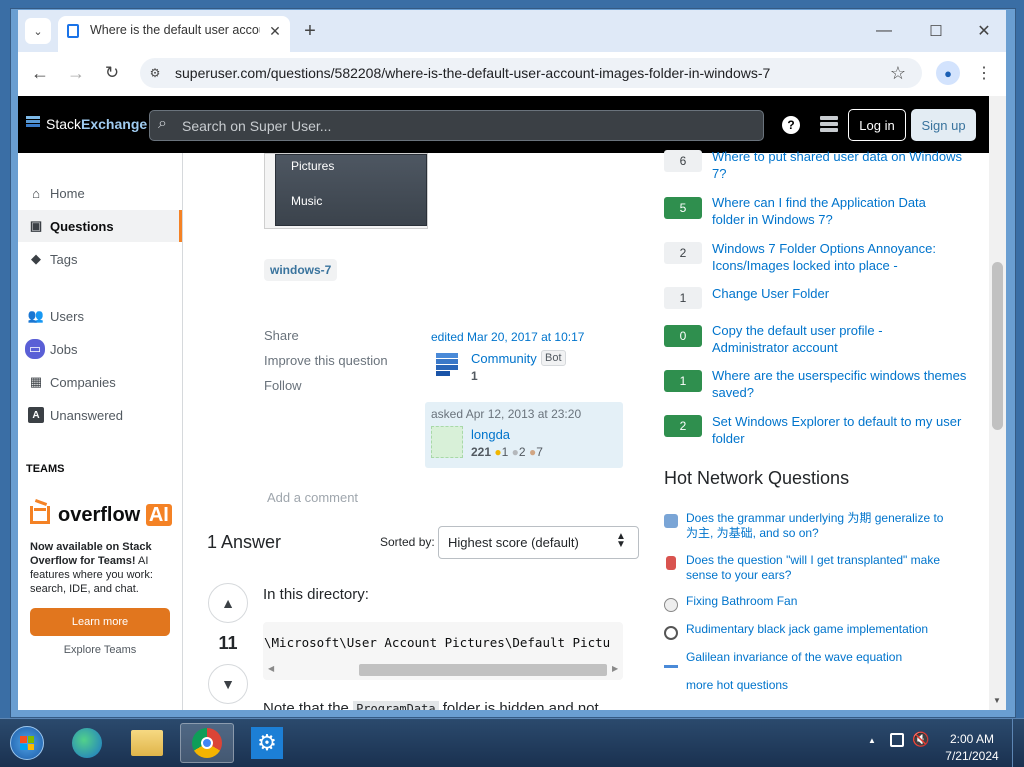 This screenshot has width=1024, height=767. Describe the element at coordinates (100, 622) in the screenshot. I see `learn-more-button: Learn more` at that location.